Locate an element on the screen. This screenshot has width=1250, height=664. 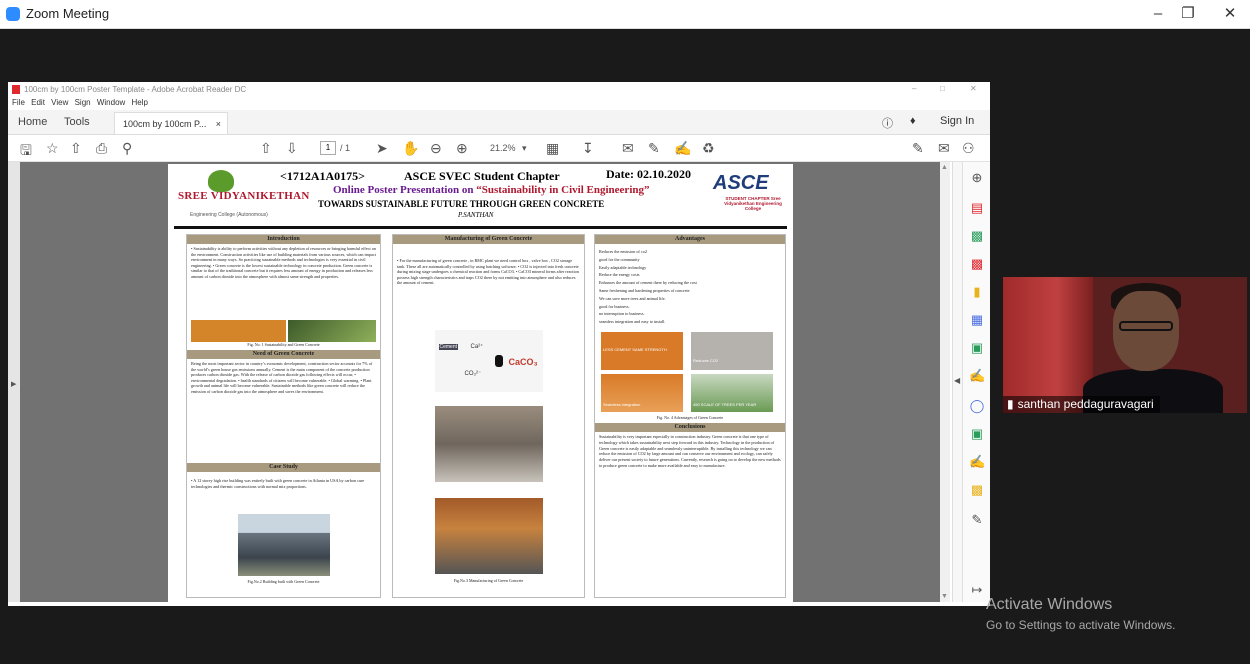
compress-pdf-icon: ▣ is located at coordinates (977, 348).